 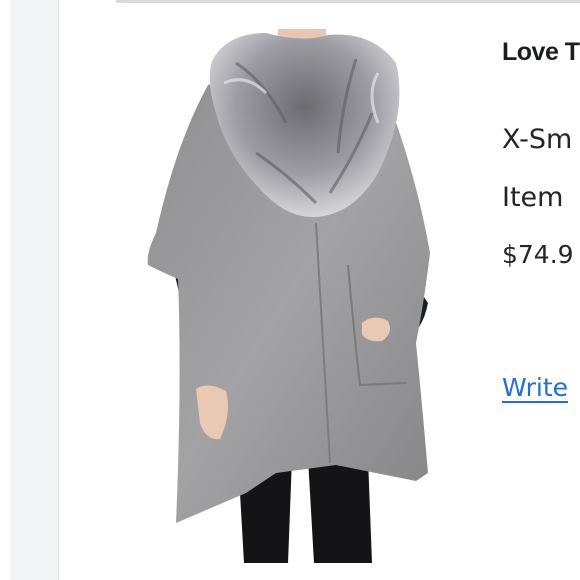 What do you see at coordinates (533, 197) in the screenshot?
I see `item-label: Item` at bounding box center [533, 197].